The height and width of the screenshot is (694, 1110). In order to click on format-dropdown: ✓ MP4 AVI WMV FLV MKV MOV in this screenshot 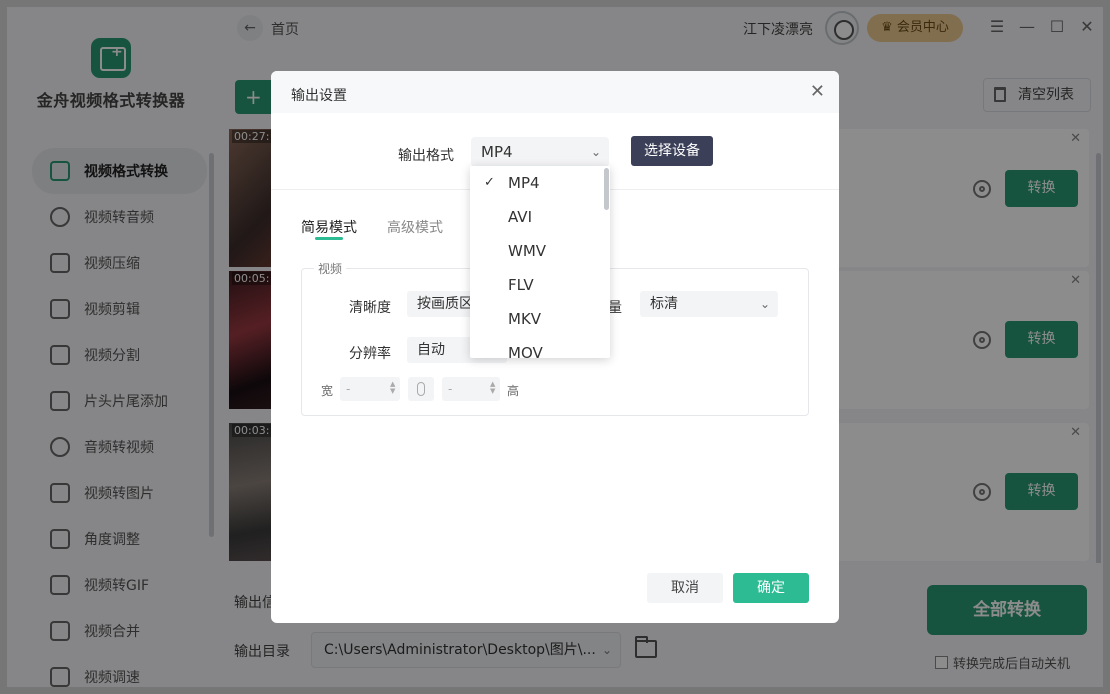, I will do `click(540, 262)`.